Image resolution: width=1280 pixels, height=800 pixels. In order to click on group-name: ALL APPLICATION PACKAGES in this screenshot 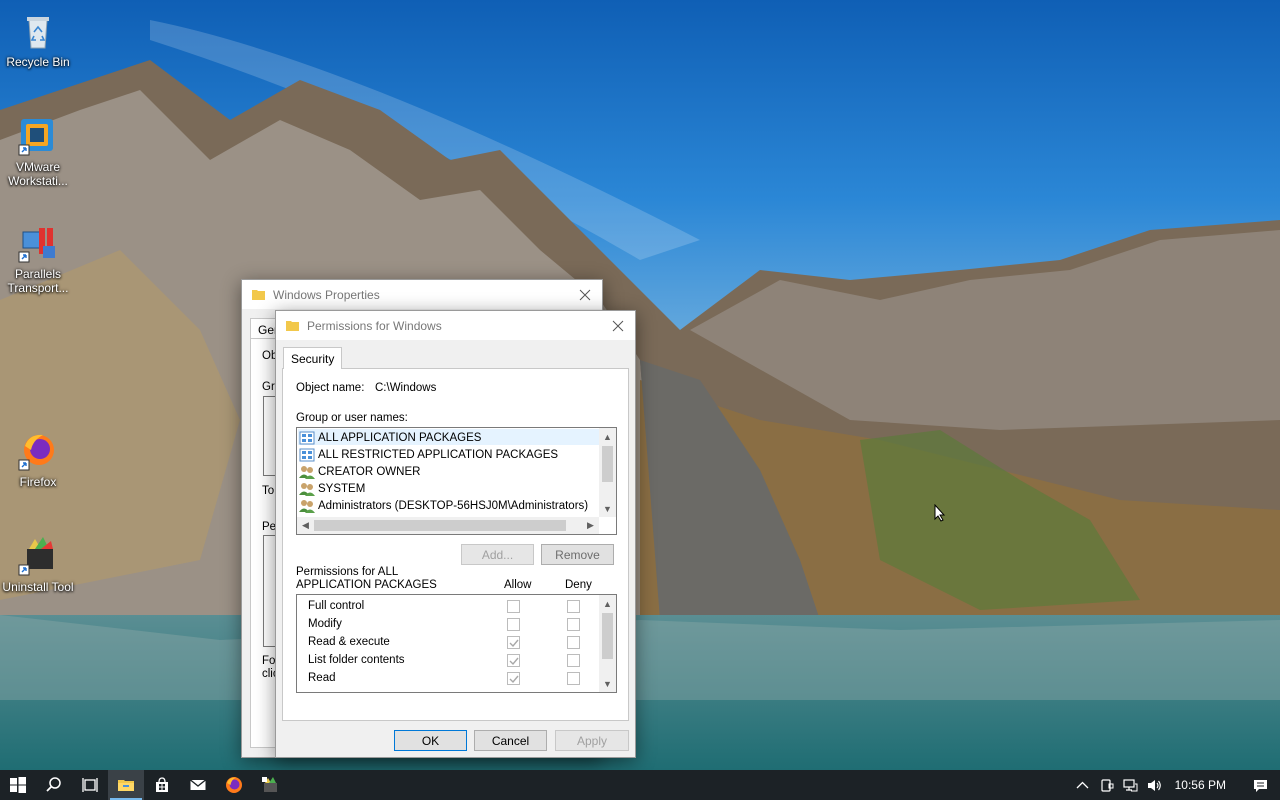, I will do `click(400, 437)`.